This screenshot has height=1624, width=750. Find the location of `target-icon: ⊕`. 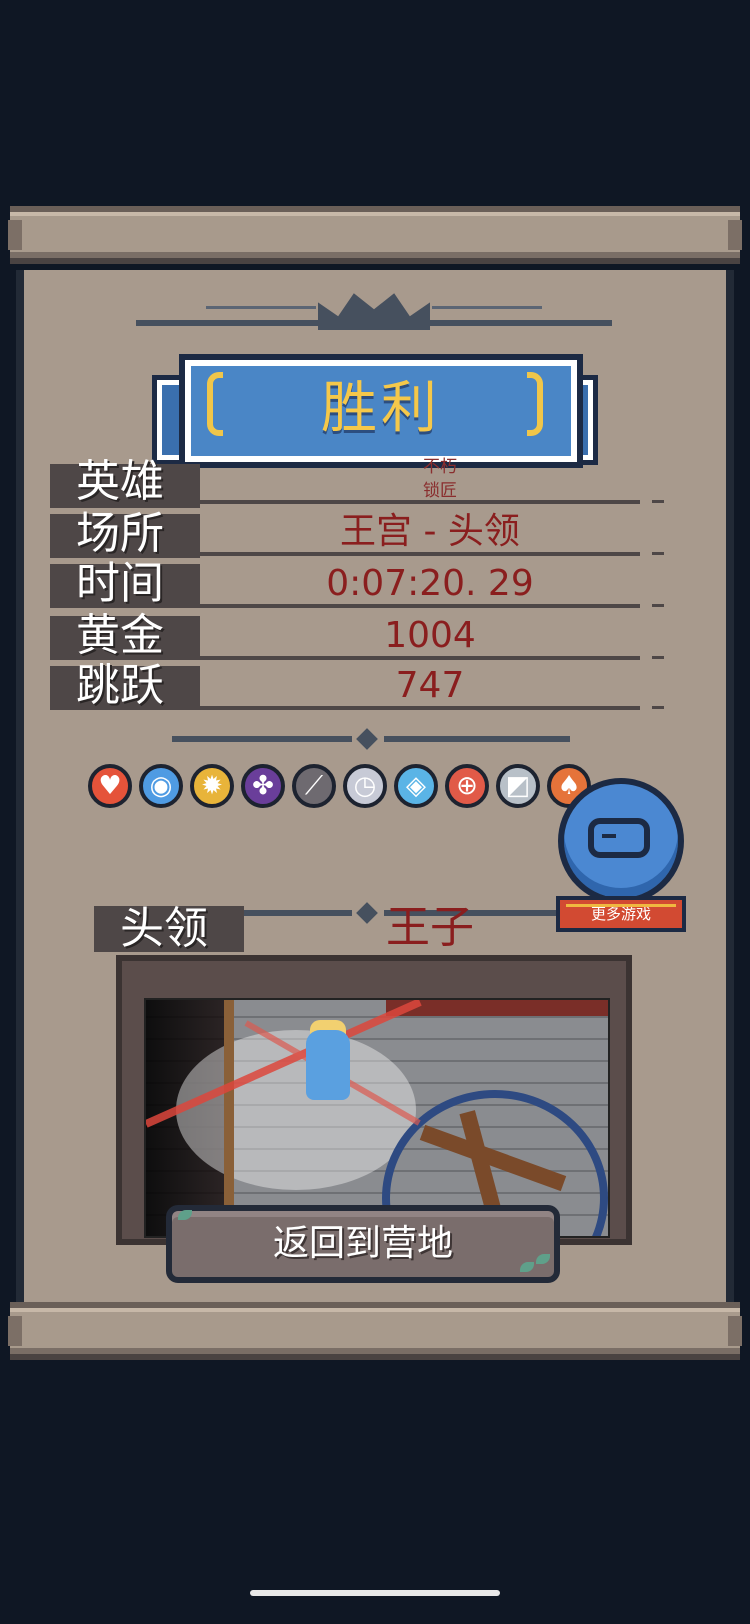

target-icon: ⊕ is located at coordinates (467, 786).